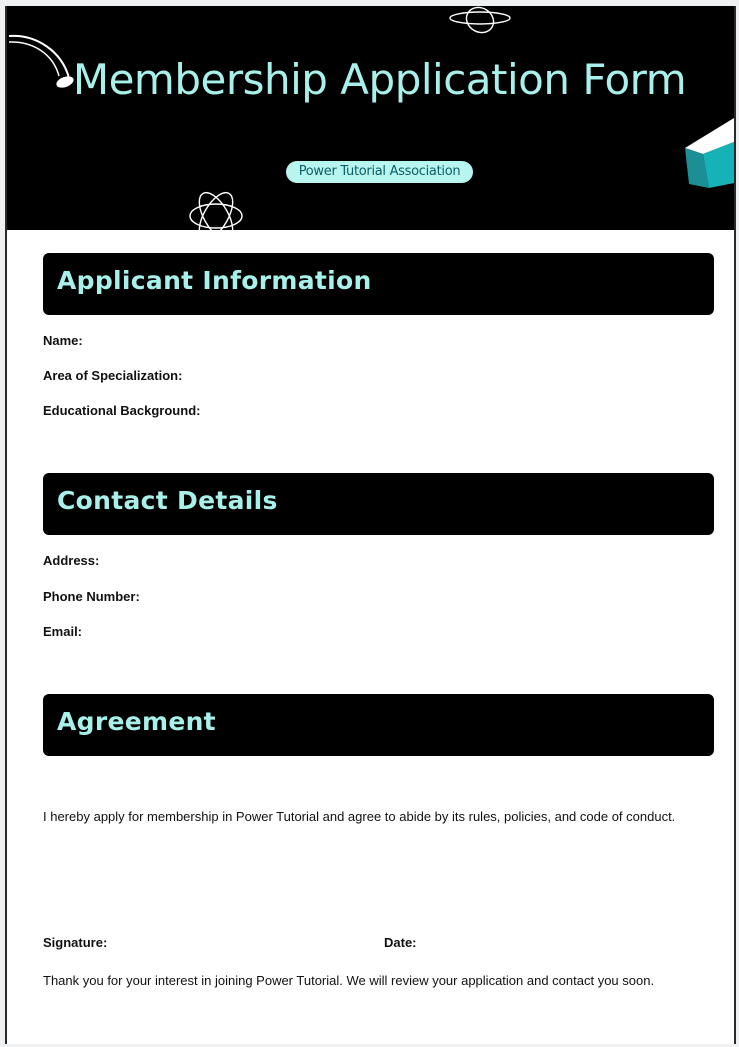 The image size is (739, 1047). I want to click on education-label: Educational Background:, so click(122, 410).